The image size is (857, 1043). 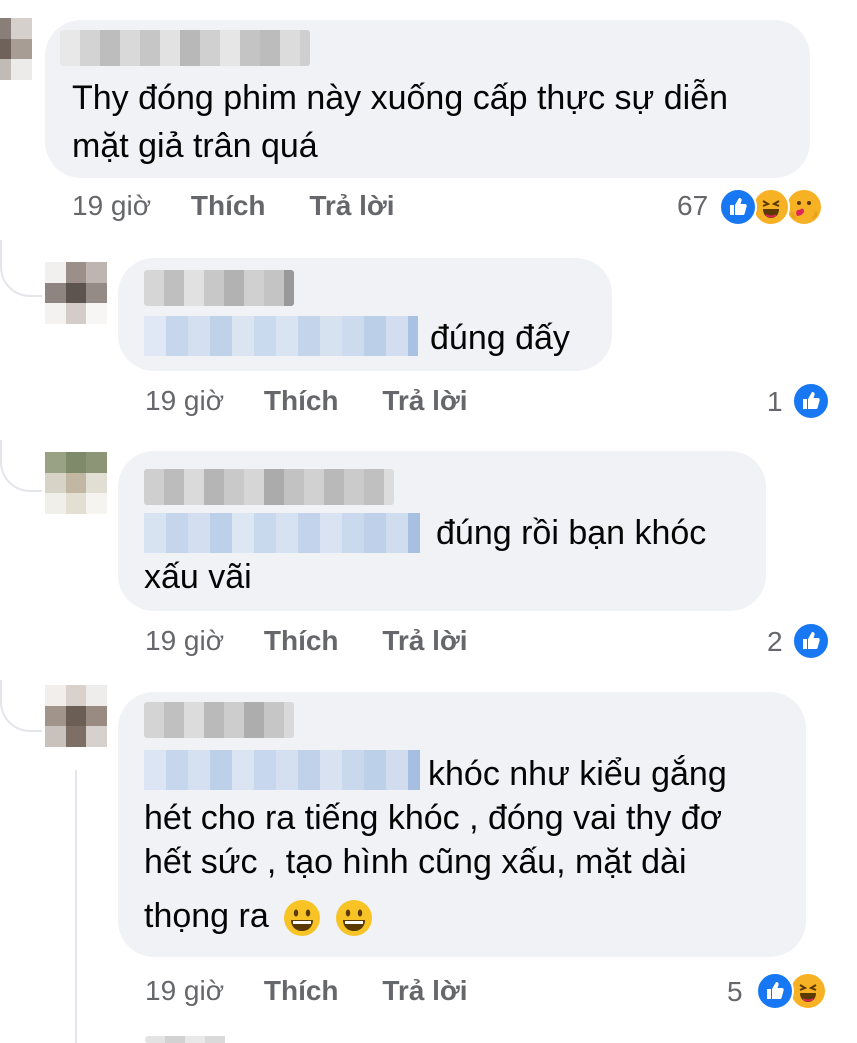 What do you see at coordinates (76, 906) in the screenshot?
I see `thread-line` at bounding box center [76, 906].